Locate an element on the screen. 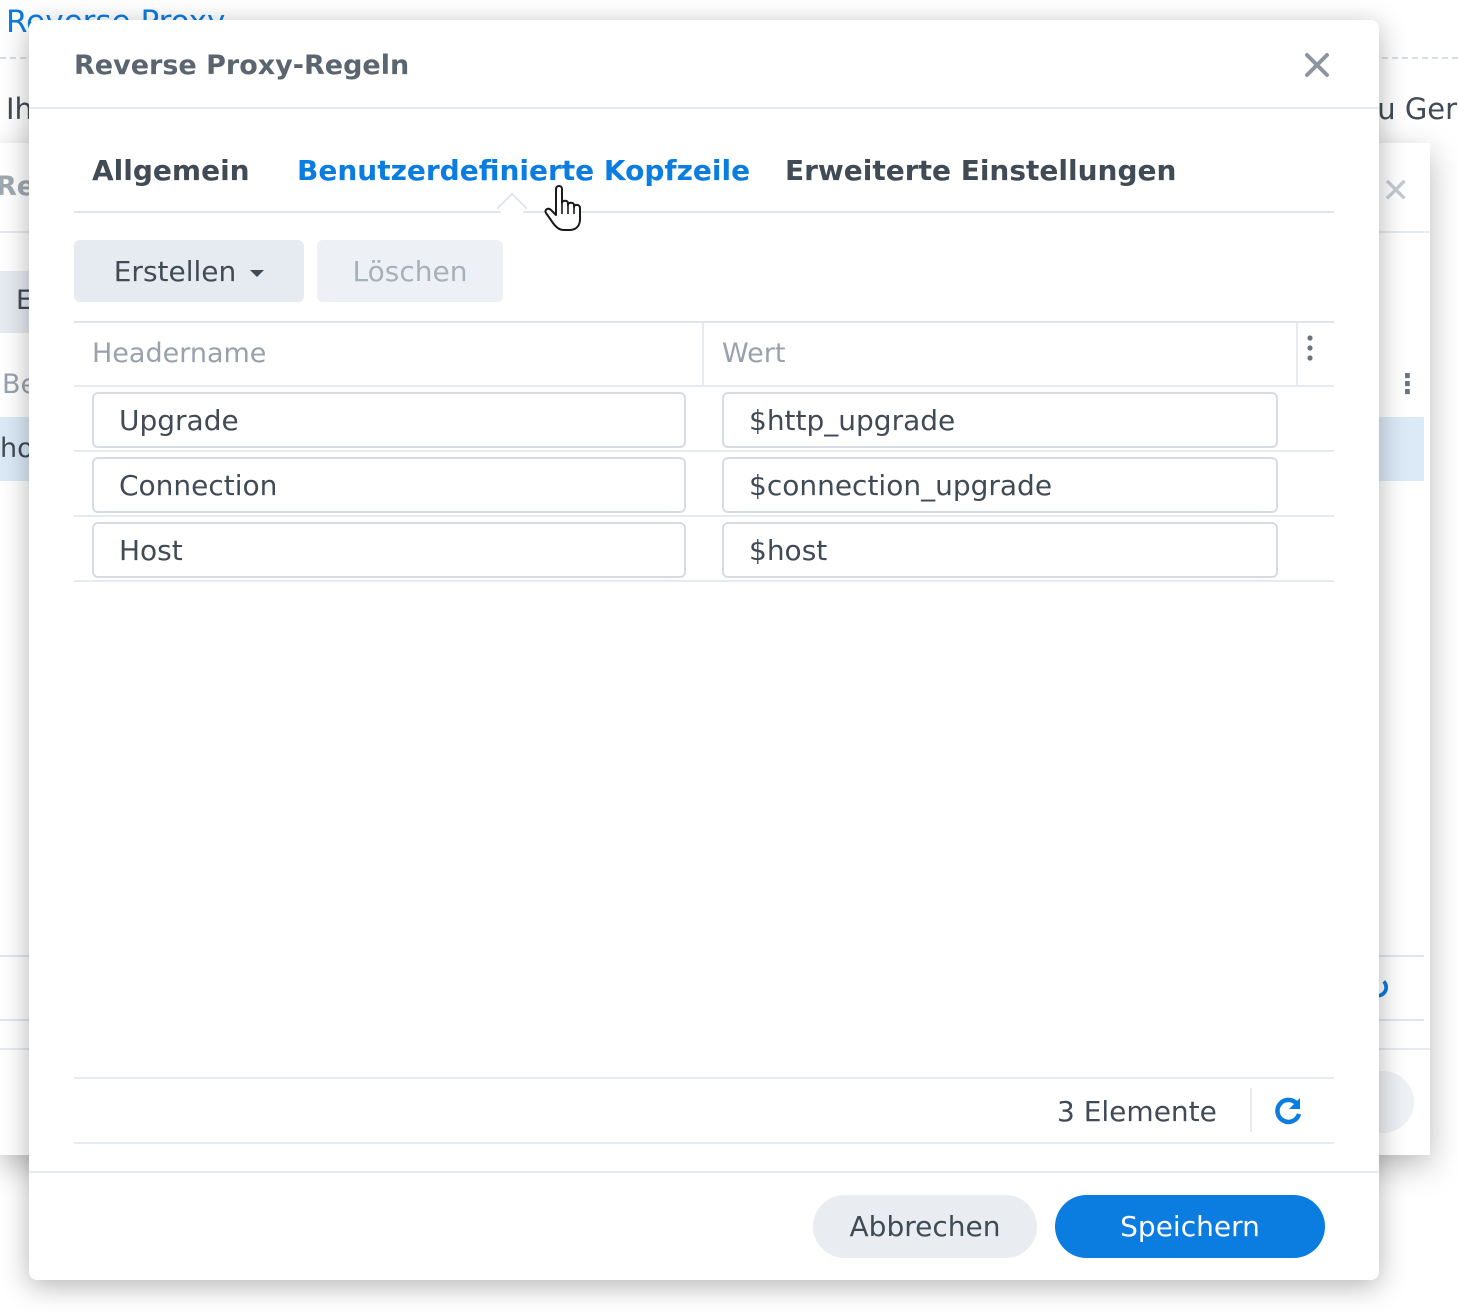 This screenshot has width=1458, height=1312. dialog-header-divider is located at coordinates (704, 108).